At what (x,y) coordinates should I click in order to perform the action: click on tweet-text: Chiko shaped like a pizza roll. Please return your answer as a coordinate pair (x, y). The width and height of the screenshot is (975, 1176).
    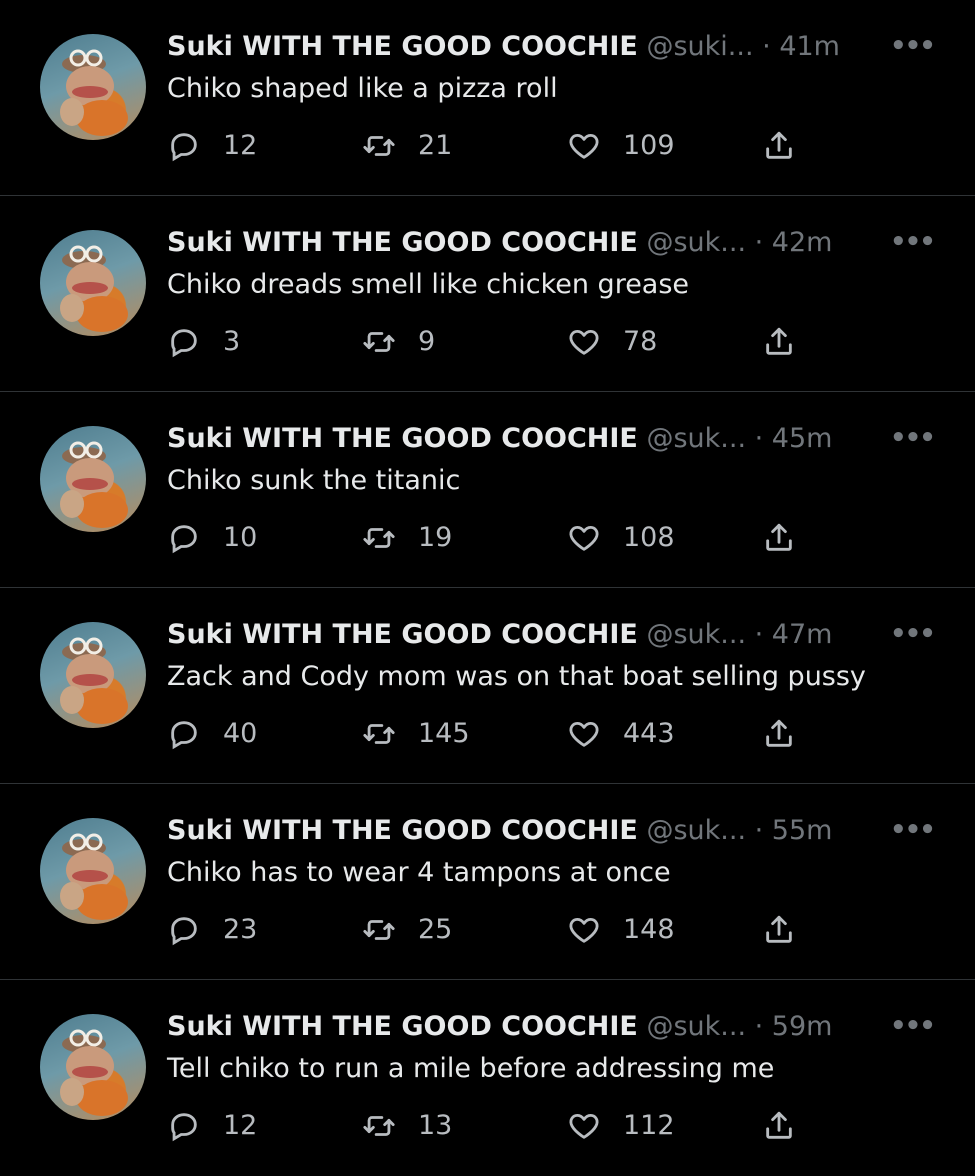
    Looking at the image, I should click on (362, 88).